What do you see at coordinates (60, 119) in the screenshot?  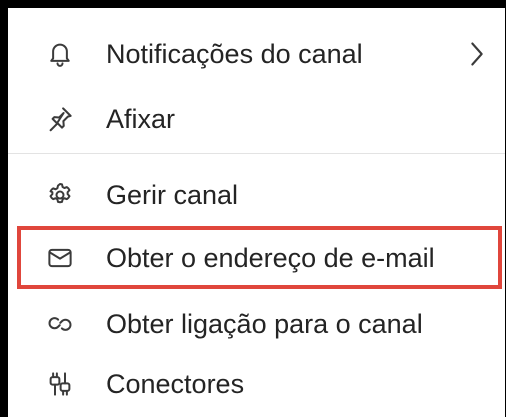 I see `pin-icon` at bounding box center [60, 119].